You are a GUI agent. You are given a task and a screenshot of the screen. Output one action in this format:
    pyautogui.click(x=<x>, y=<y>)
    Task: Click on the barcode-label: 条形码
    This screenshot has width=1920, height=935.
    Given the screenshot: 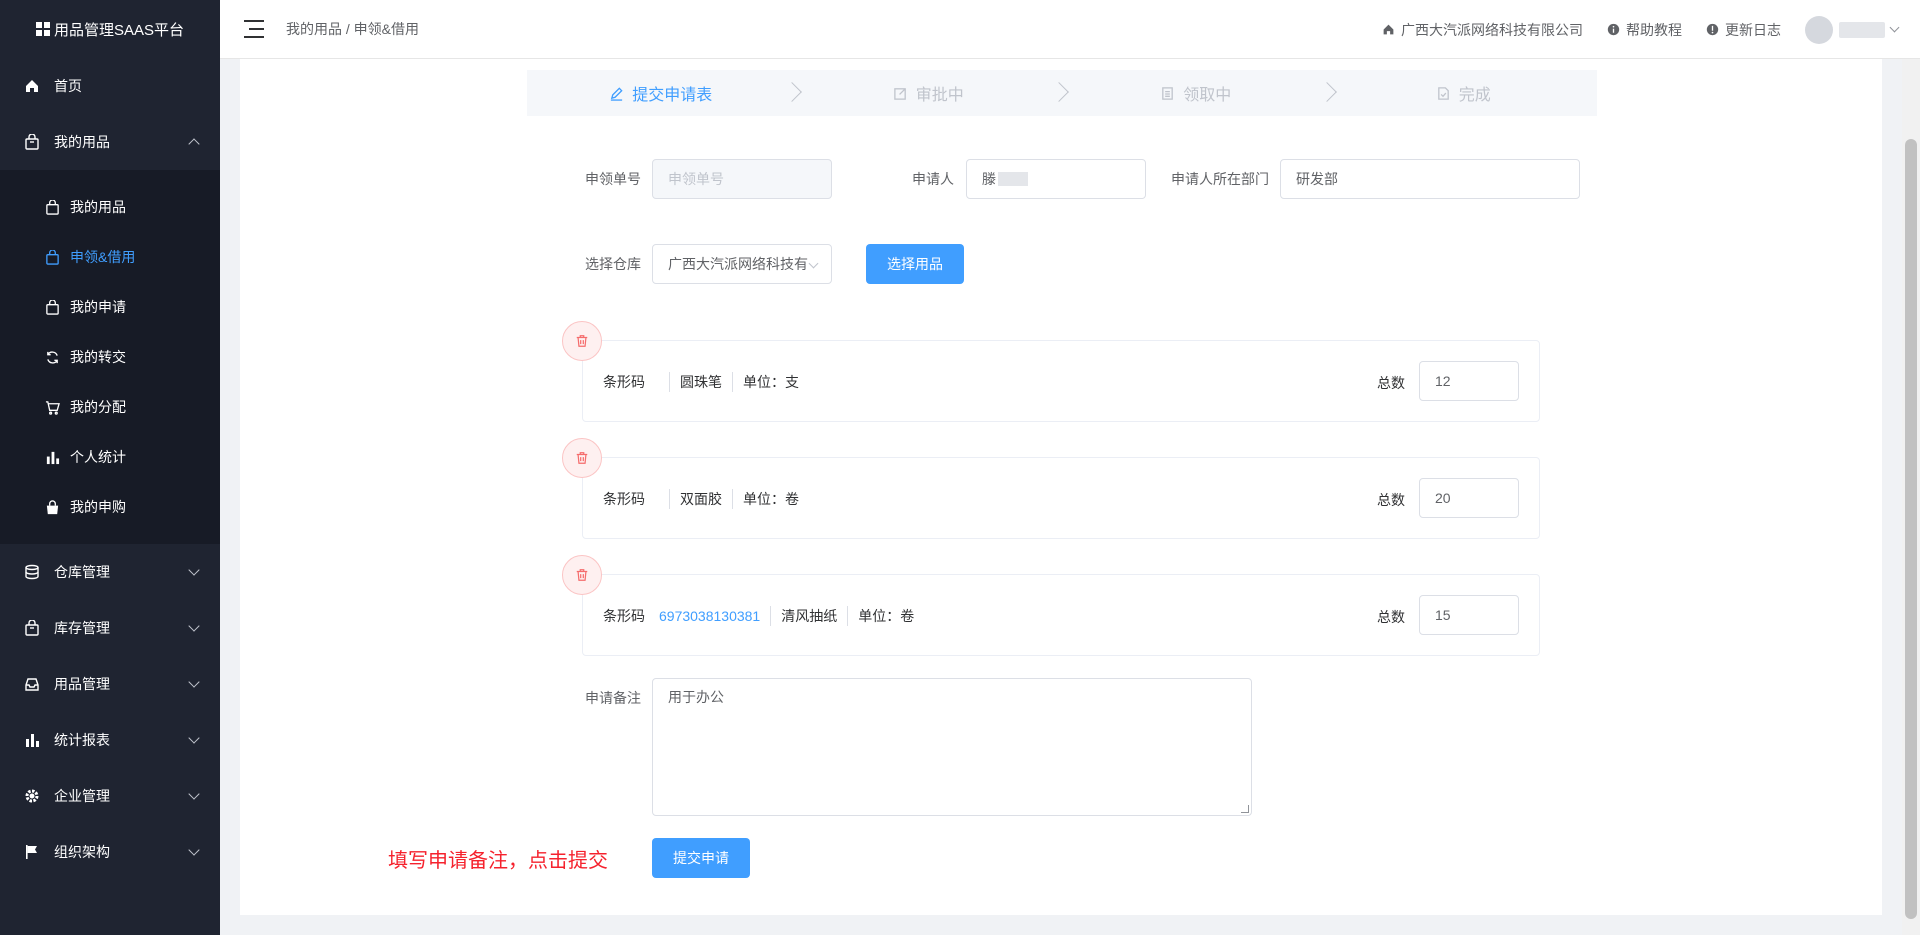 What is the action you would take?
    pyautogui.click(x=624, y=499)
    